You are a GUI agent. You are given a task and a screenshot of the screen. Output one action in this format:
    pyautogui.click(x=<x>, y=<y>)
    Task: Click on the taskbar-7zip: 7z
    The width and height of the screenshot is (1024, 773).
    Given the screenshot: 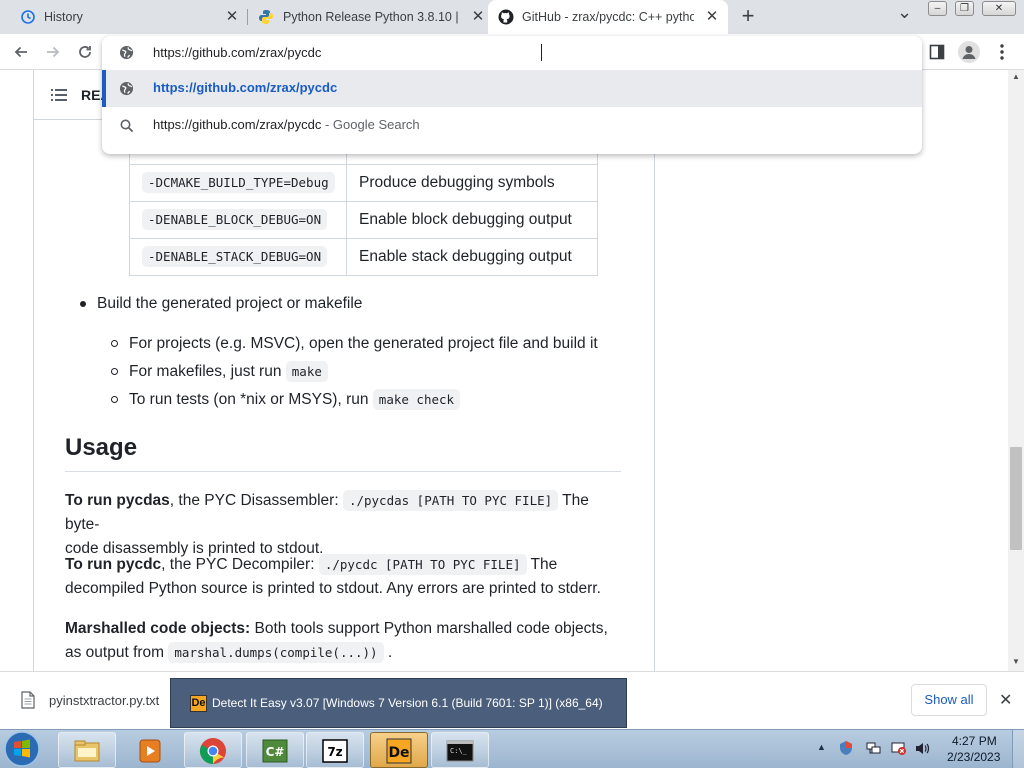 What is the action you would take?
    pyautogui.click(x=335, y=750)
    